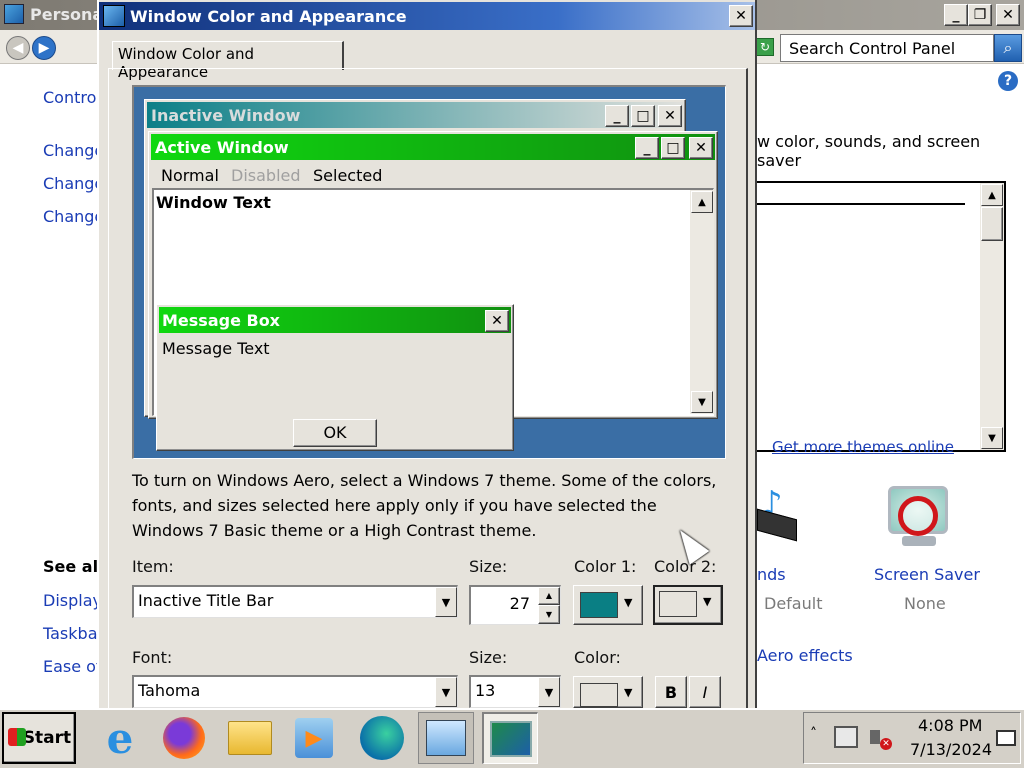  What do you see at coordinates (951, 749) in the screenshot?
I see `clock-date: 7/13/2024` at bounding box center [951, 749].